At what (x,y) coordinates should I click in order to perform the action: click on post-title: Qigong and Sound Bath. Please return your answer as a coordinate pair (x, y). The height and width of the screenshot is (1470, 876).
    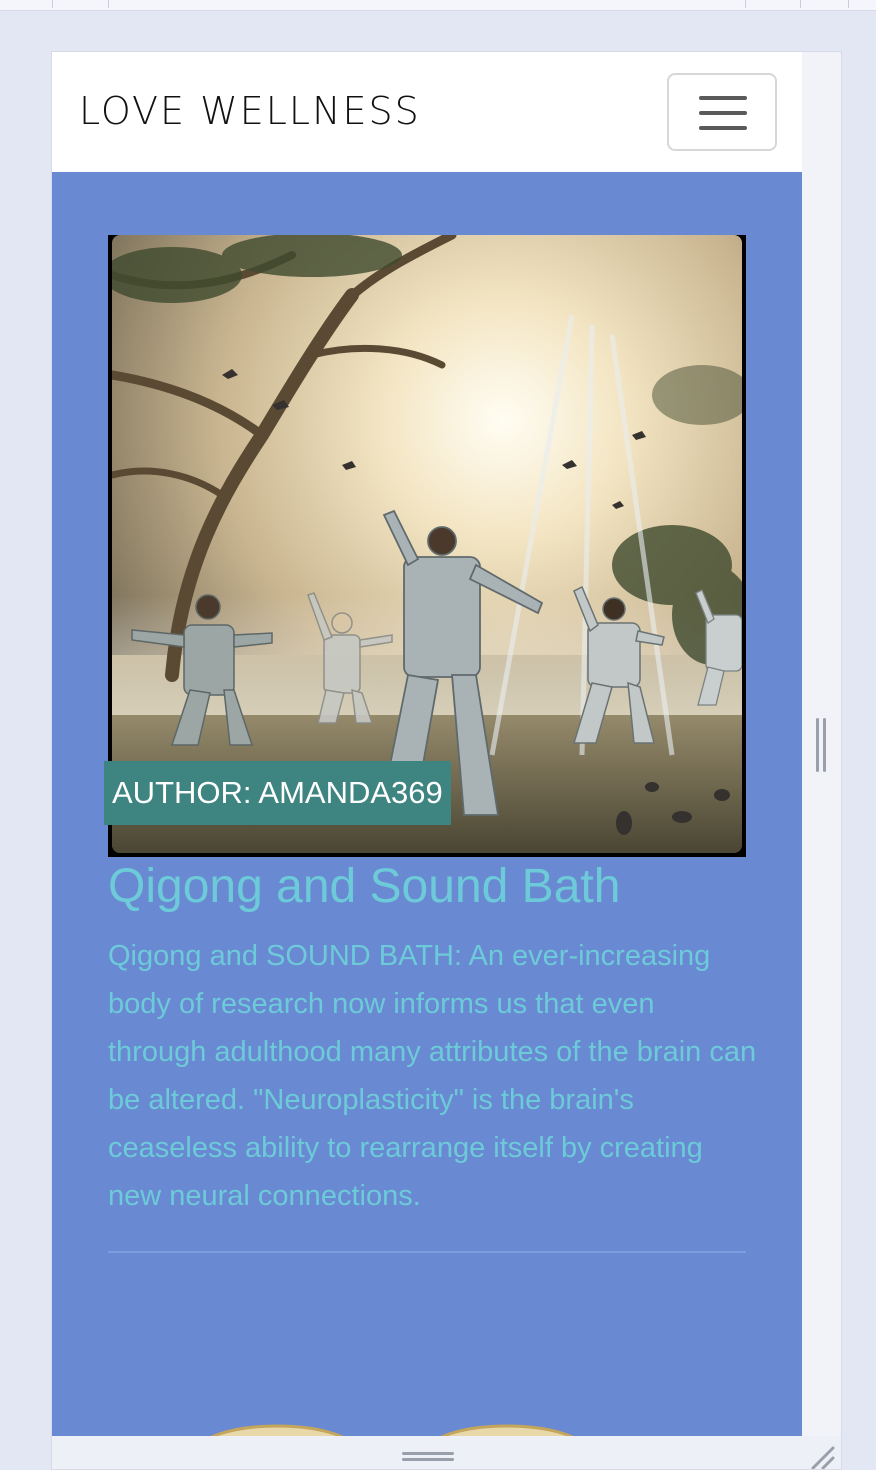
    Looking at the image, I should click on (433, 887).